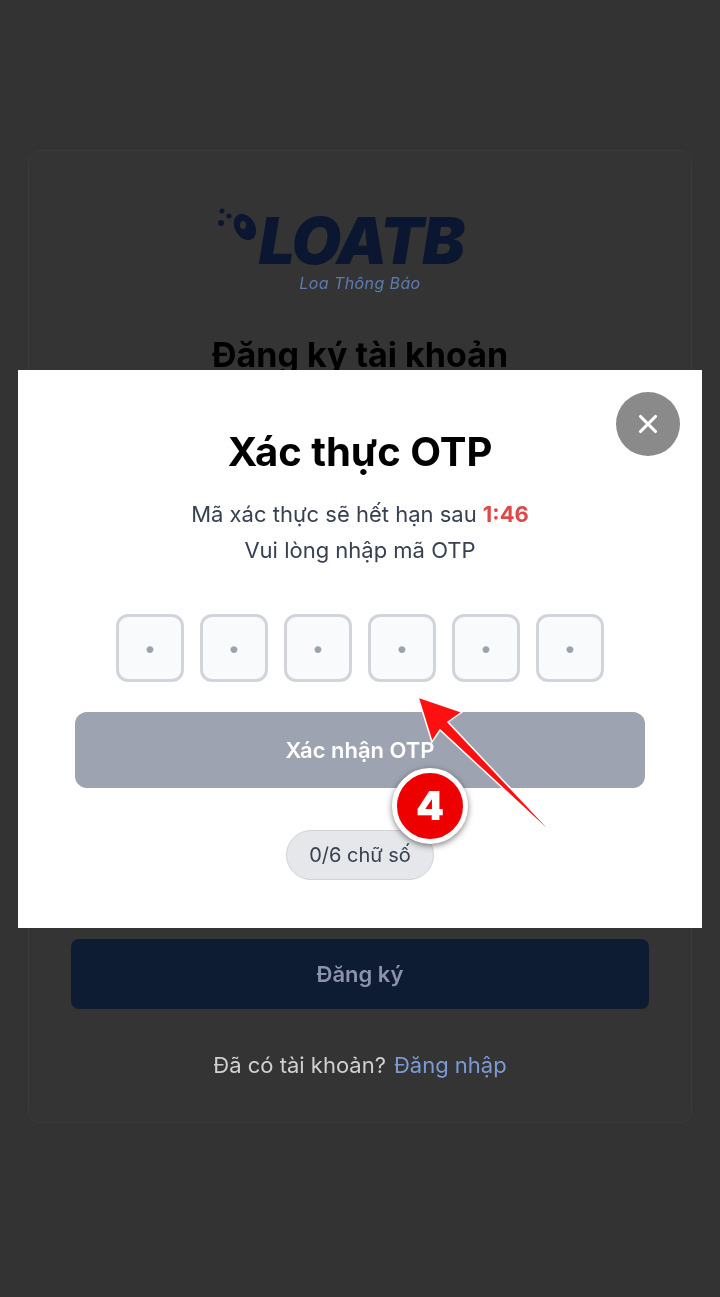 Image resolution: width=720 pixels, height=1297 pixels. Describe the element at coordinates (299, 1065) in the screenshot. I see `account-prompt: Đã có tài khoản?` at that location.